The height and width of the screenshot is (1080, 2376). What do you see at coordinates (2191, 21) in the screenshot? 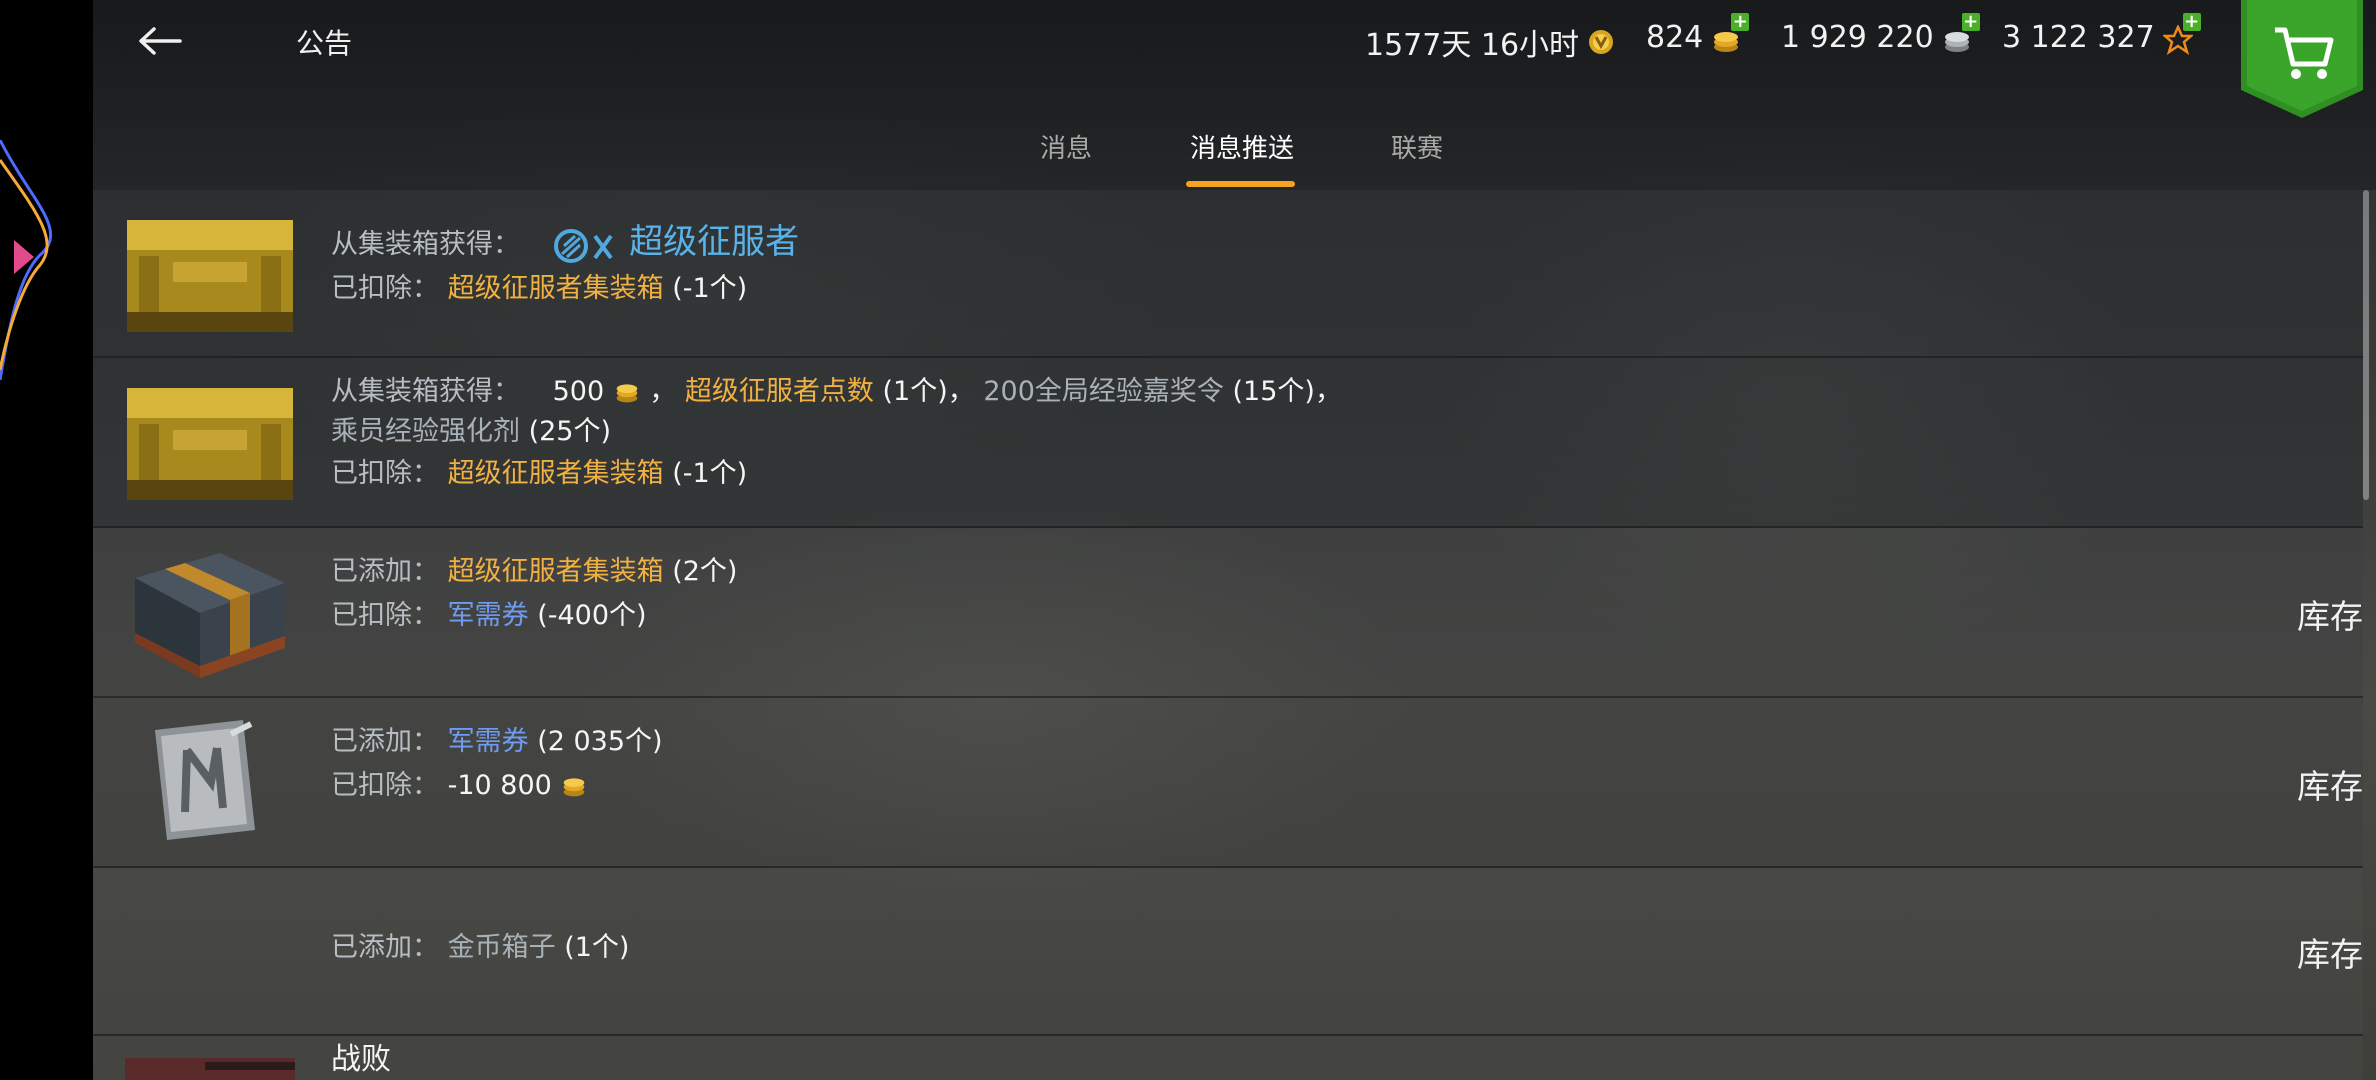
I see `add-xp-button: +` at bounding box center [2191, 21].